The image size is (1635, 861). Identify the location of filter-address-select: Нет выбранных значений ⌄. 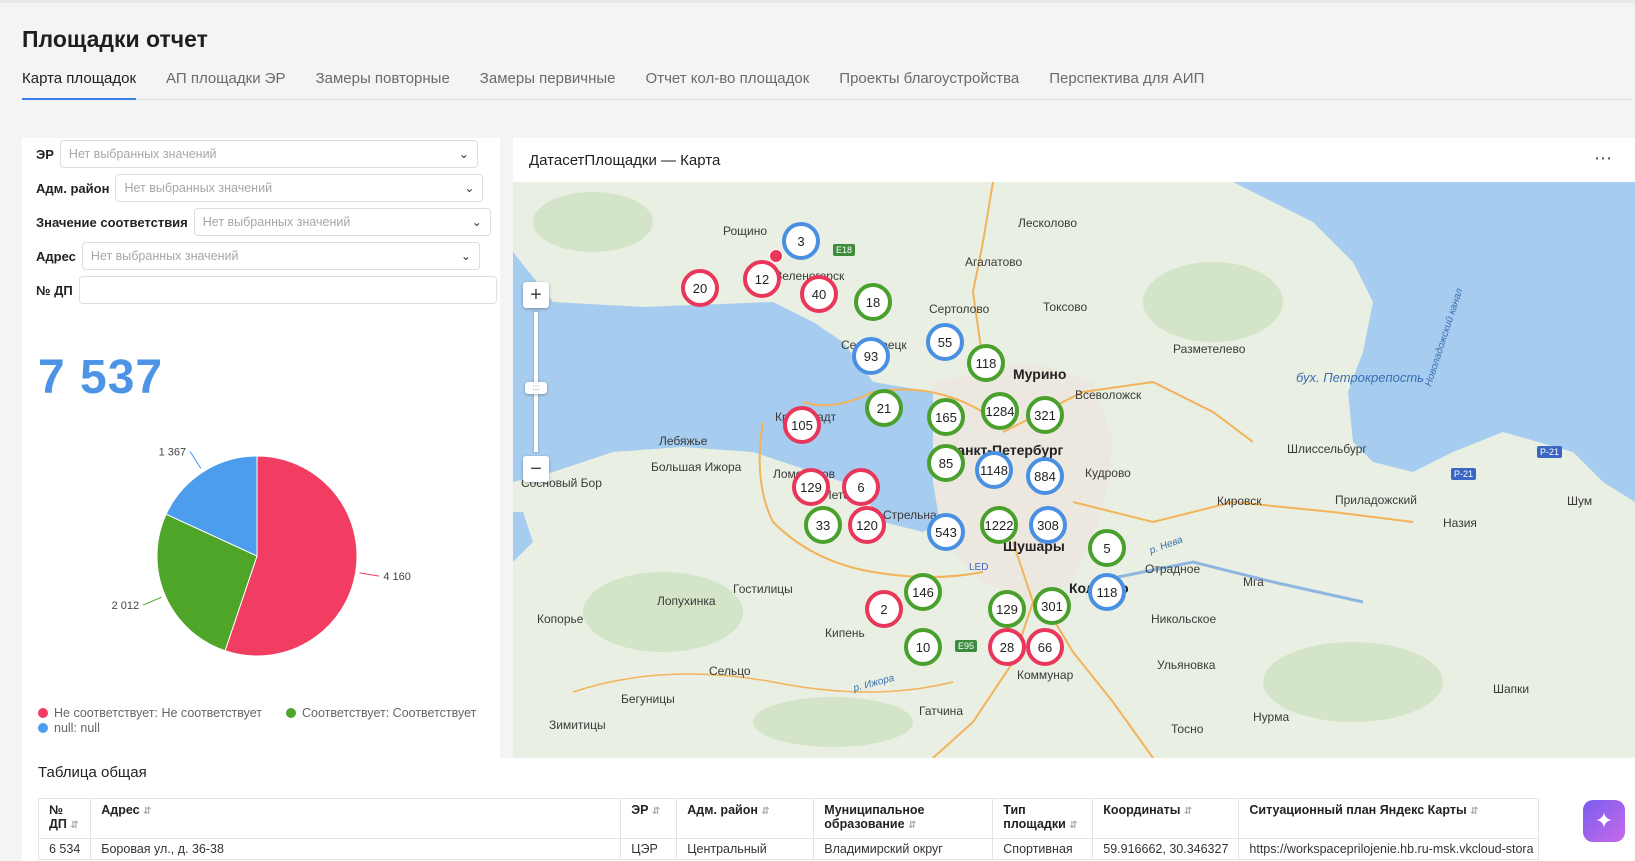
(280, 256).